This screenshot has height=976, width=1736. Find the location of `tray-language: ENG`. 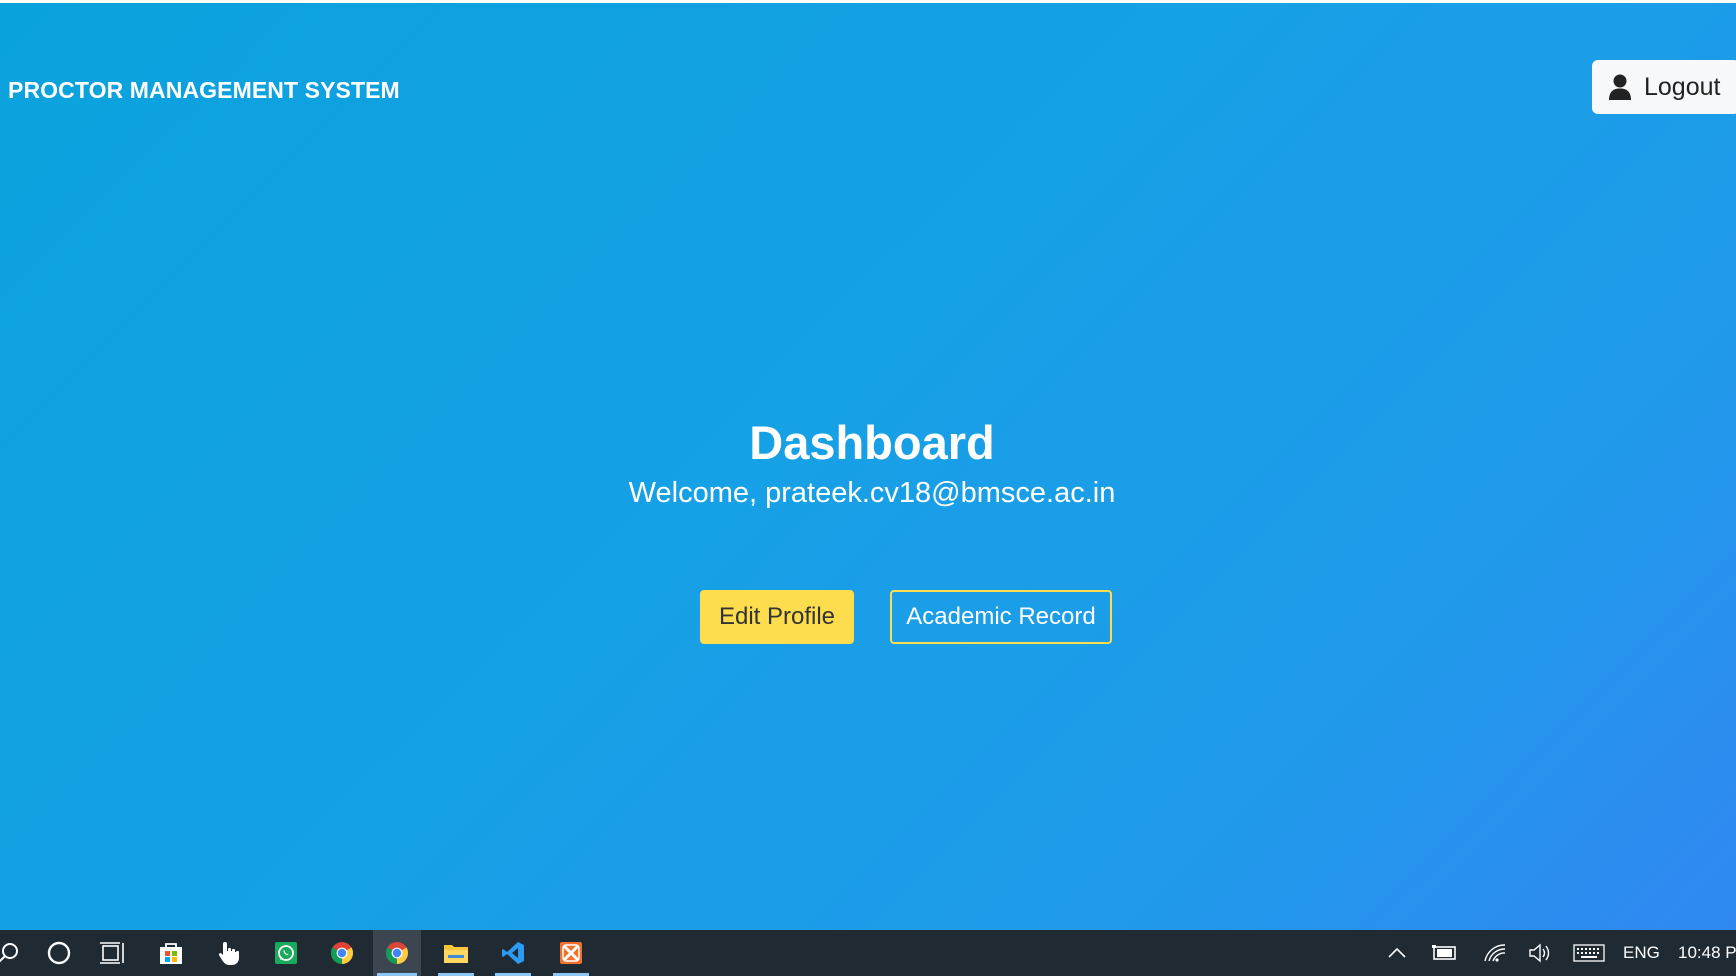

tray-language: ENG is located at coordinates (1641, 953).